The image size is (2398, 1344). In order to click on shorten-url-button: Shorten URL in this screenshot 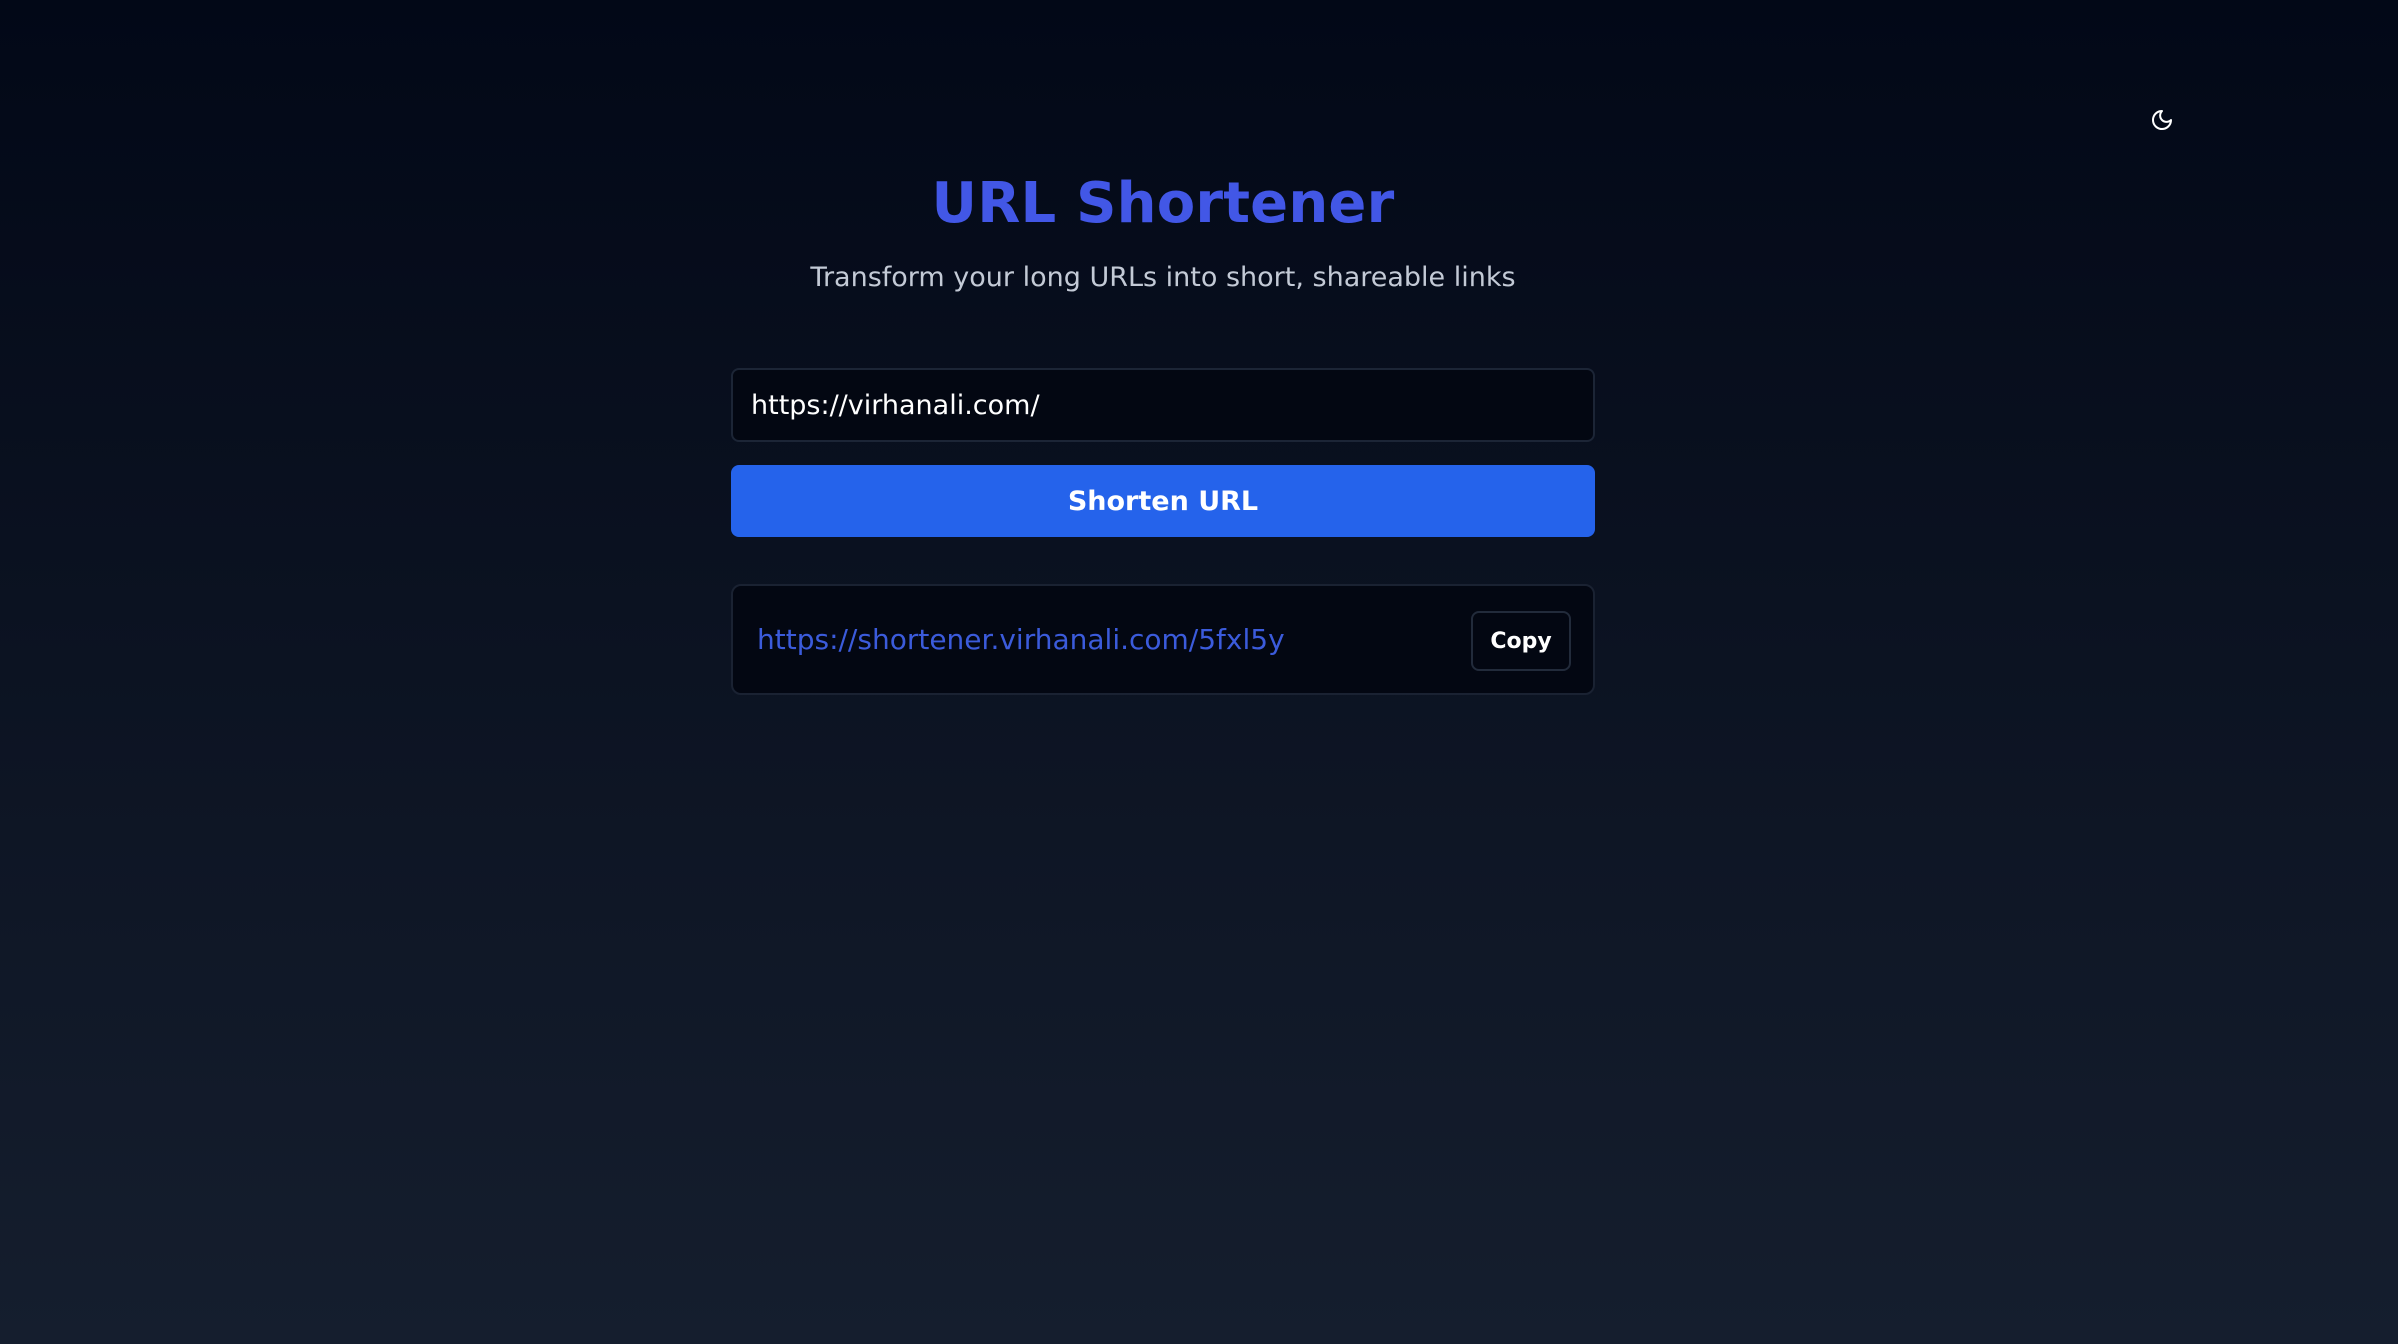, I will do `click(1163, 501)`.